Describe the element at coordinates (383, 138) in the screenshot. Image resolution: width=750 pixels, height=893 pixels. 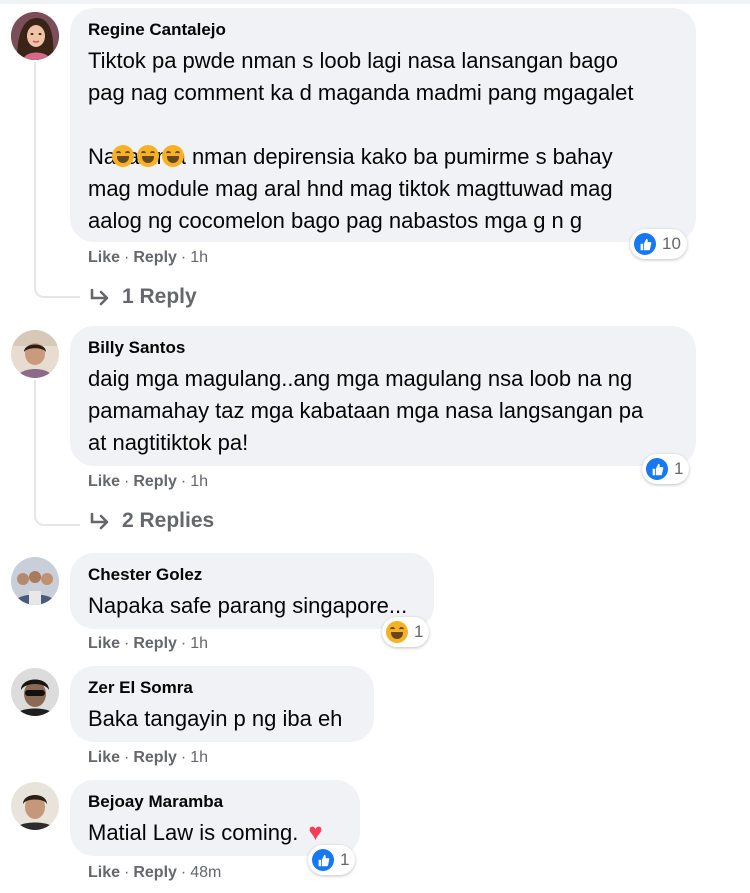
I see `emoji-line` at that location.